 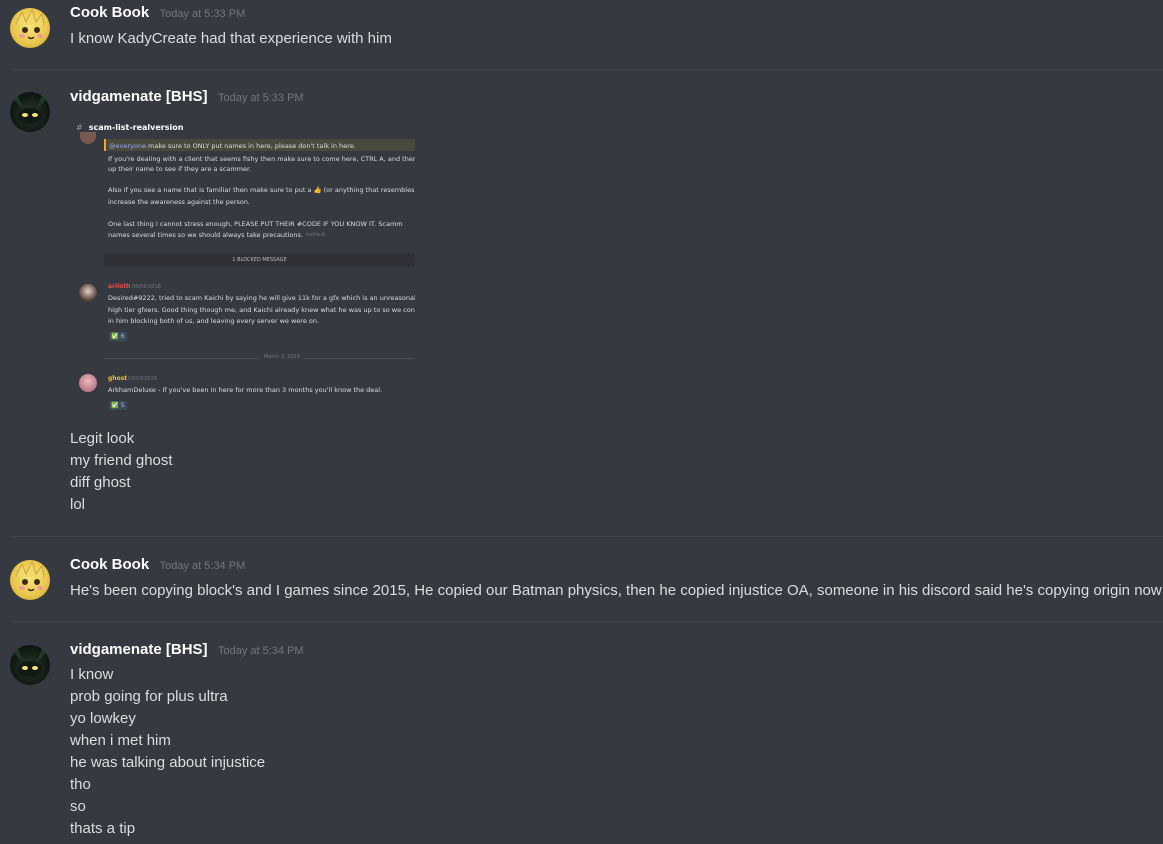 I want to click on reaction-checkmark: ✅ 5, so click(x=118, y=405).